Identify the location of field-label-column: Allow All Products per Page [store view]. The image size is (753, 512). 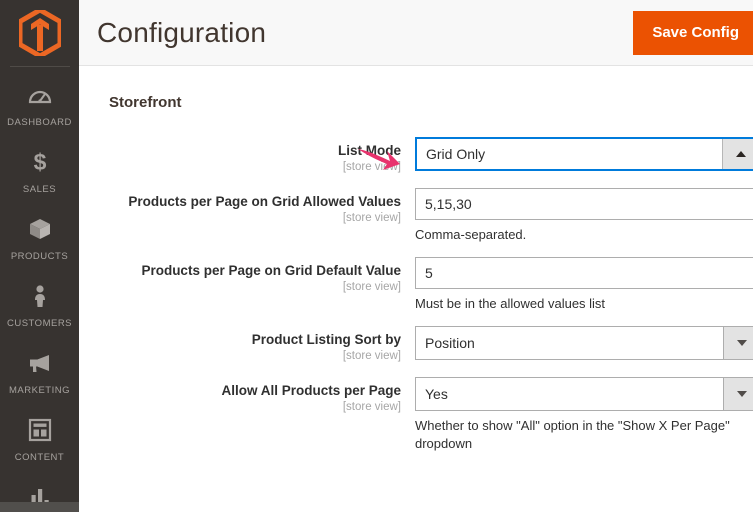
(262, 396).